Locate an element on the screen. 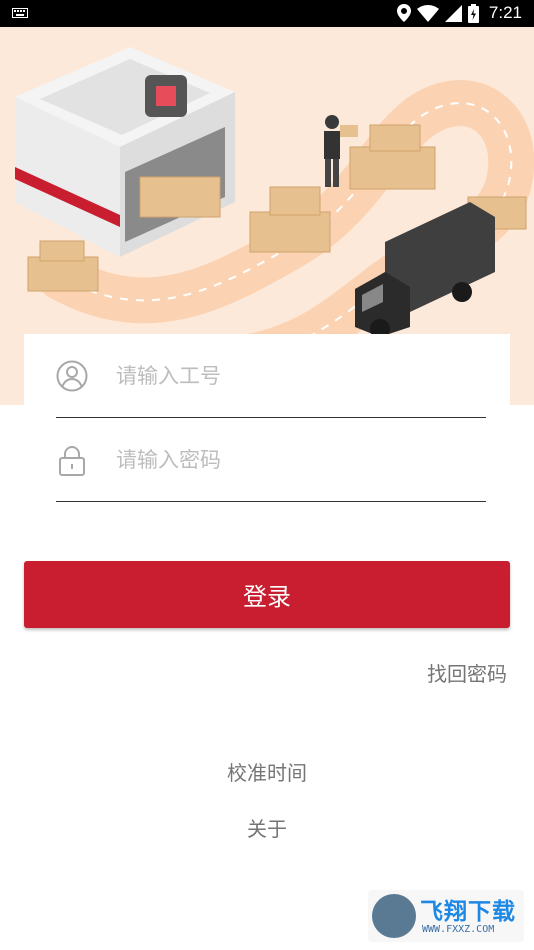  lock-icon is located at coordinates (72, 461).